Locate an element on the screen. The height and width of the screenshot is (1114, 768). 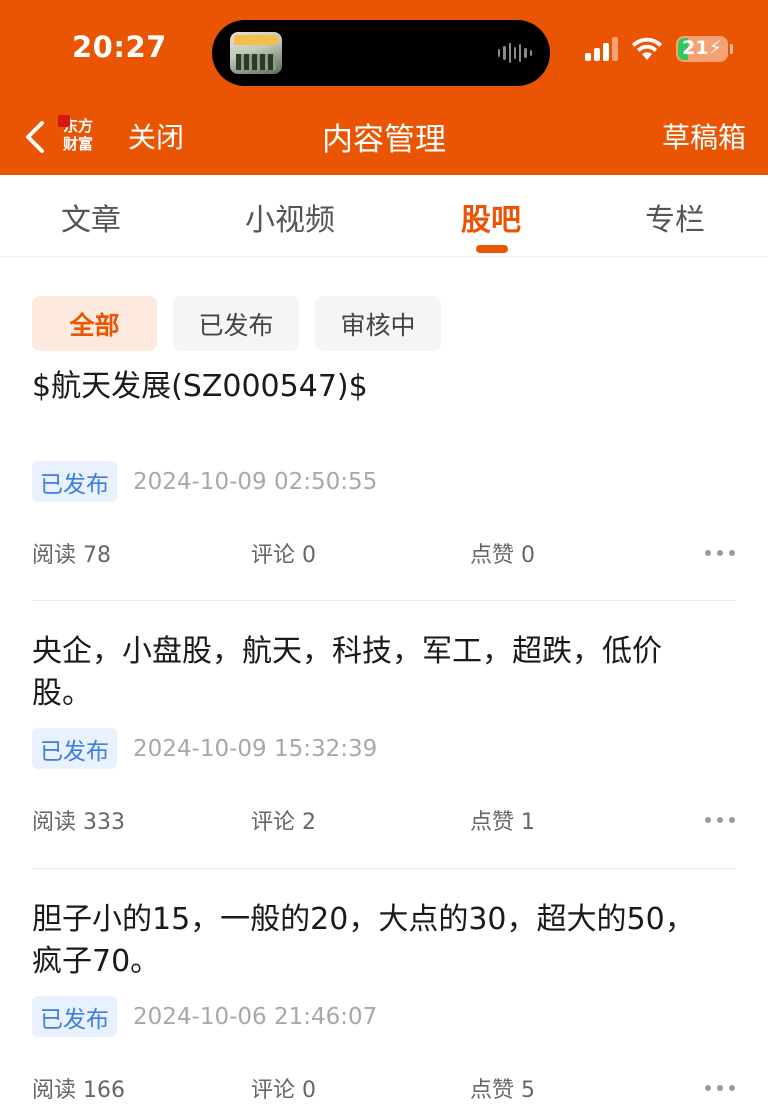
page-title: 内容管理 is located at coordinates (384, 140).